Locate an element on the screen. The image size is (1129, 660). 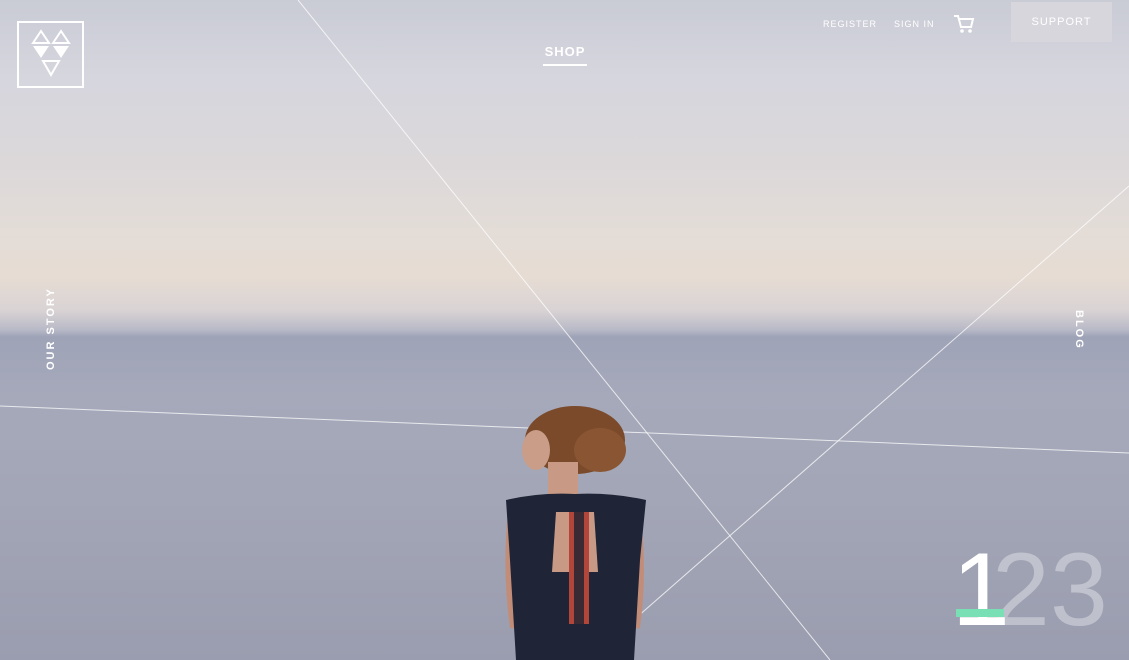
cart-button is located at coordinates (964, 26).